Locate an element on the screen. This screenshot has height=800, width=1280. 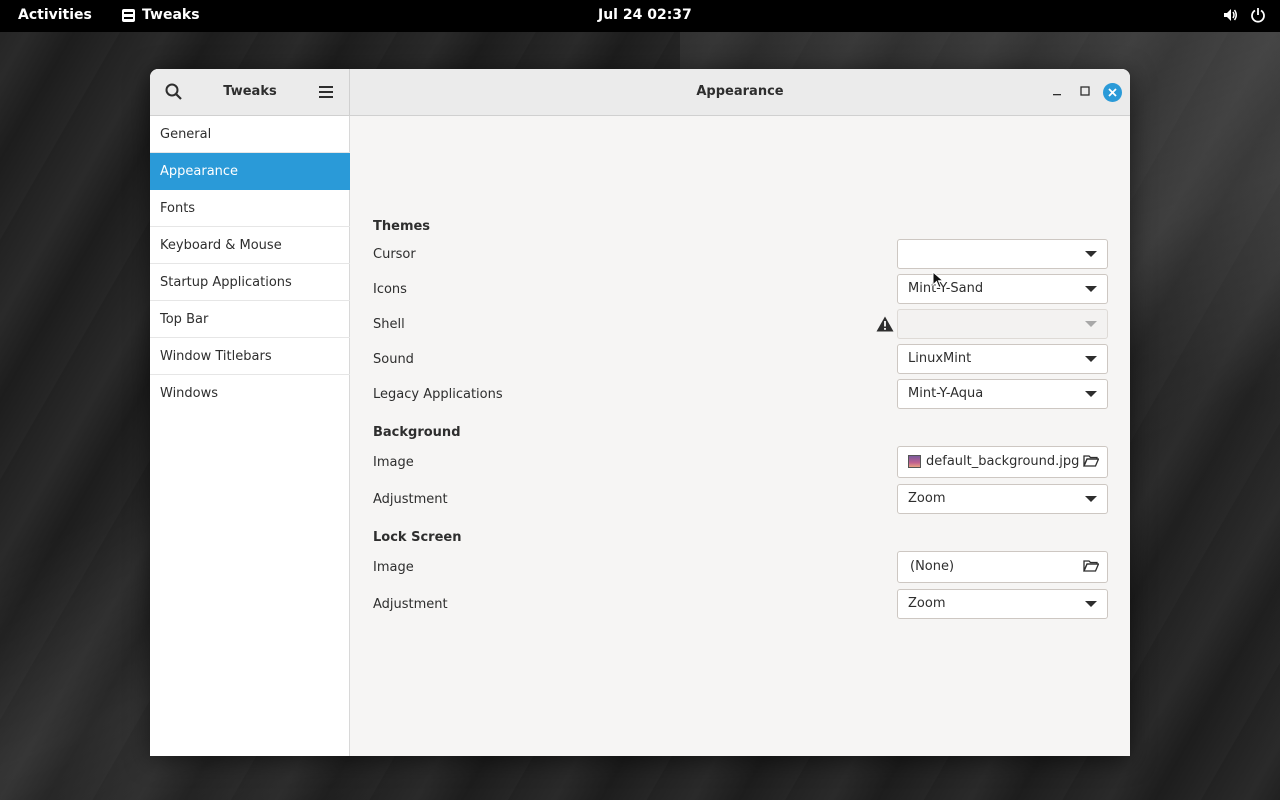
top-bar: Activities Tweaks Jul 24 02:37 is located at coordinates (640, 16).